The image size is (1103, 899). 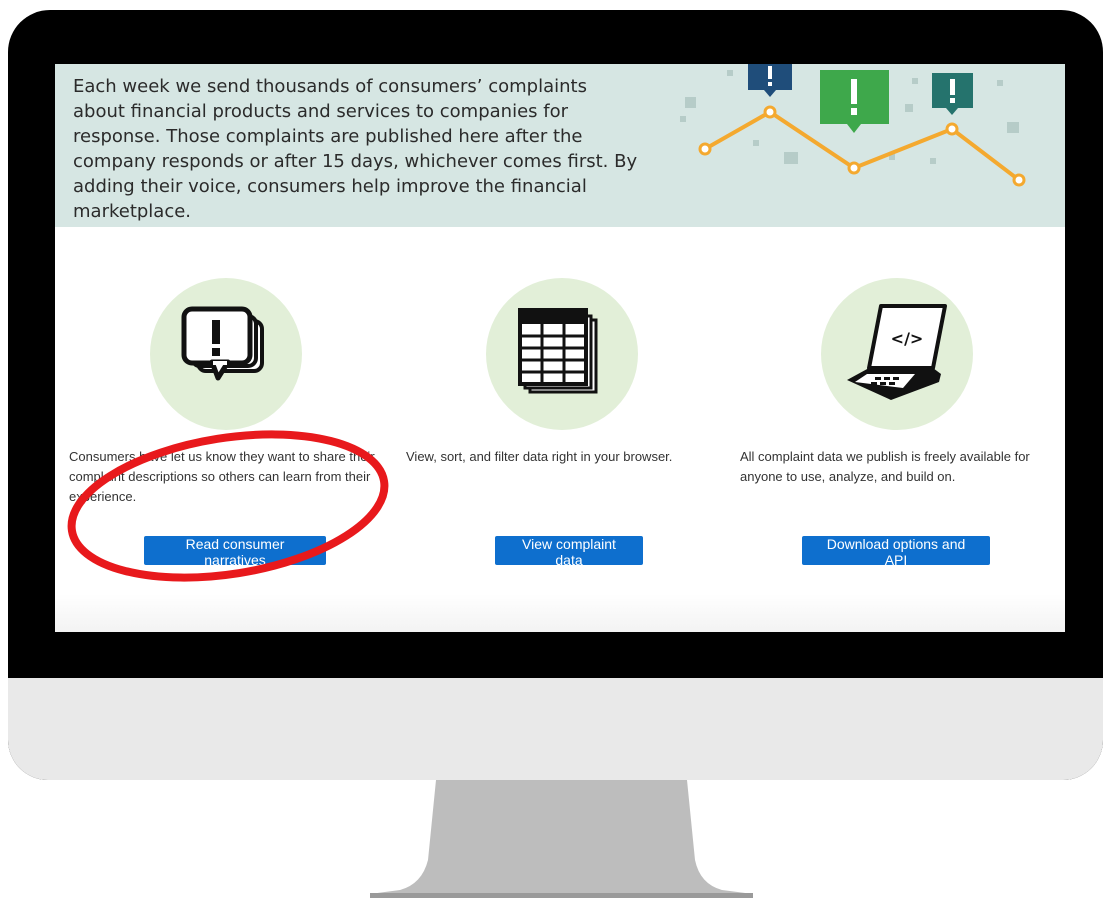 What do you see at coordinates (560, 613) in the screenshot?
I see `page-fade` at bounding box center [560, 613].